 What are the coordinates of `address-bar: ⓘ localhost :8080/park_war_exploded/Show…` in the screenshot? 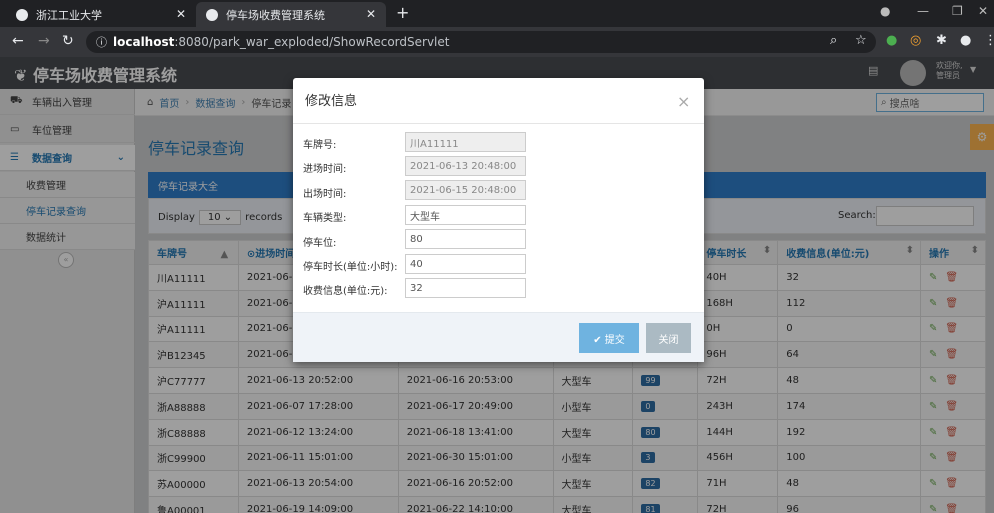 It's located at (481, 42).